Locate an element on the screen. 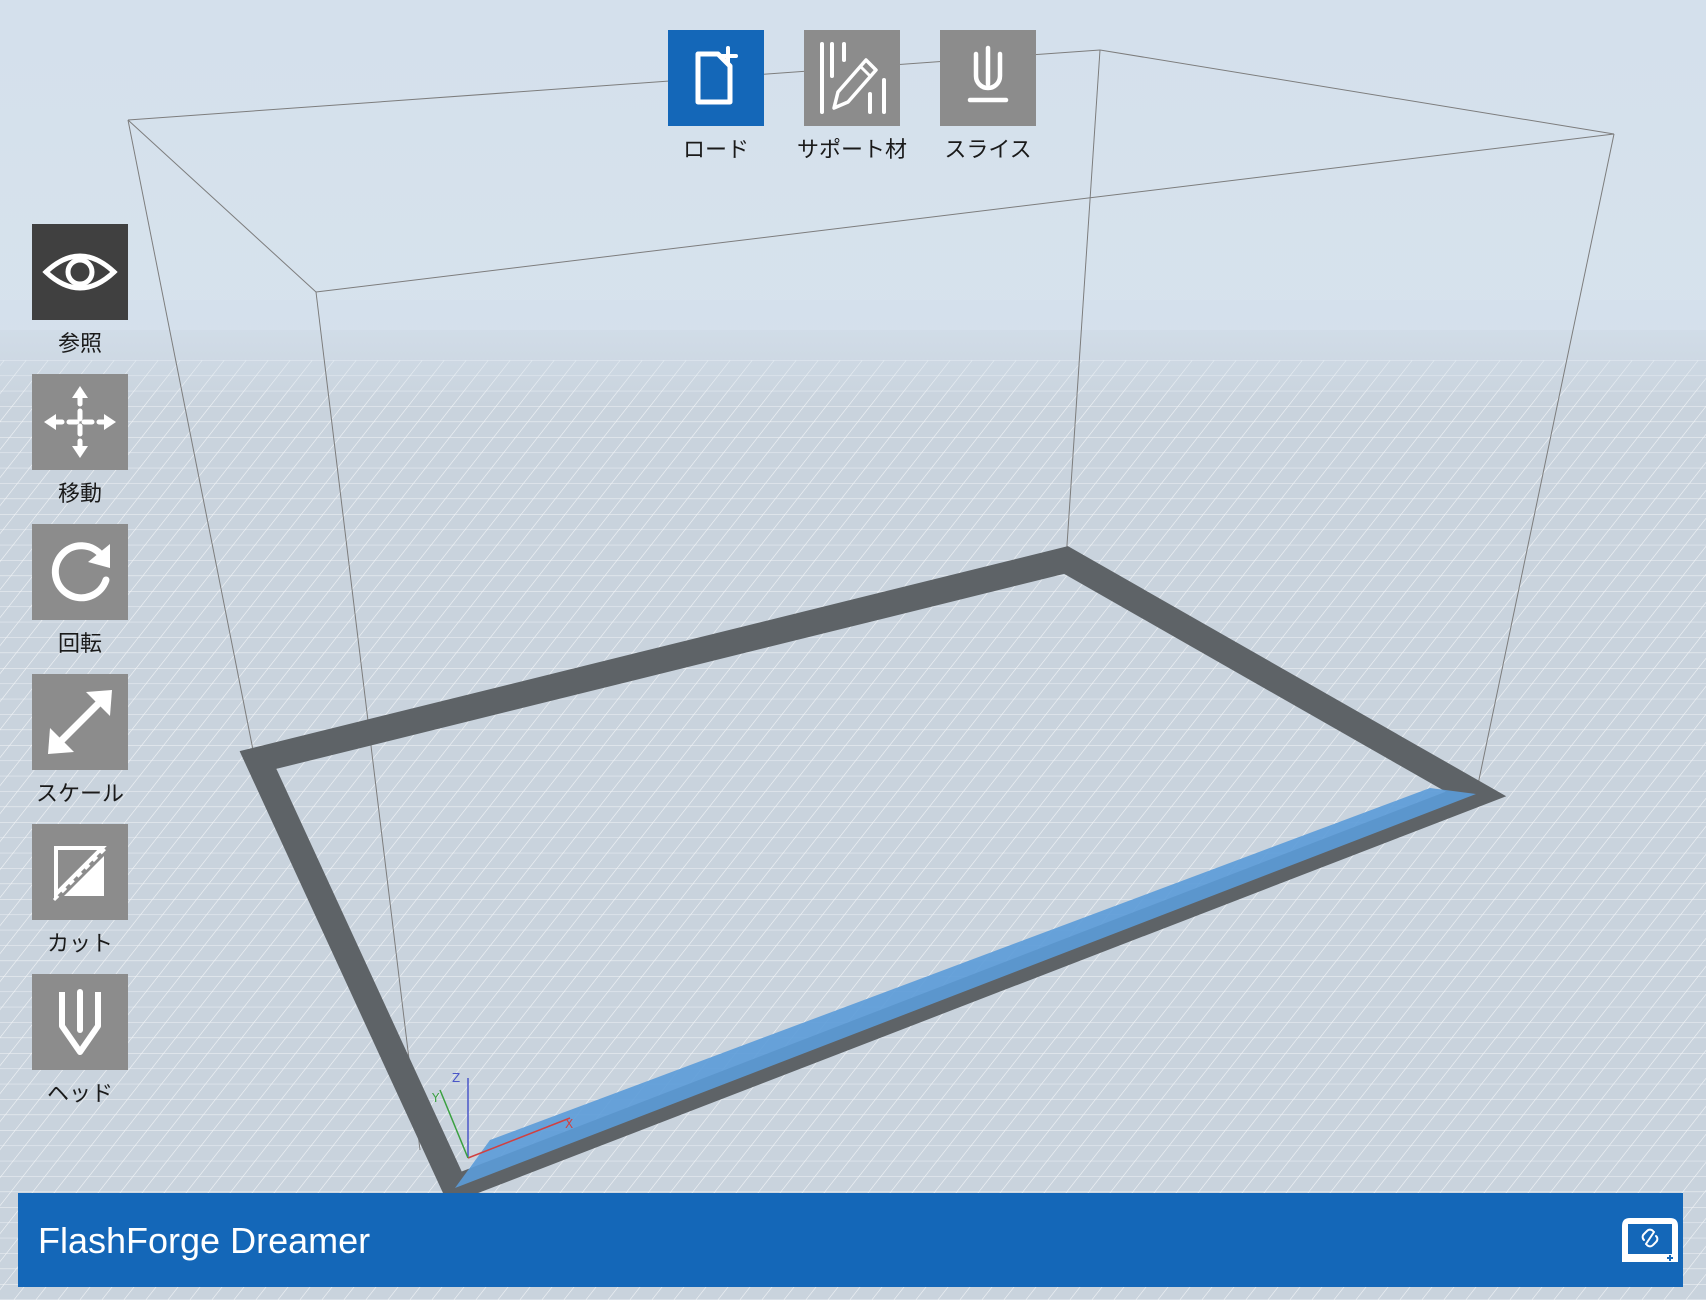 Image resolution: width=1706 pixels, height=1300 pixels. move-button is located at coordinates (80, 422).